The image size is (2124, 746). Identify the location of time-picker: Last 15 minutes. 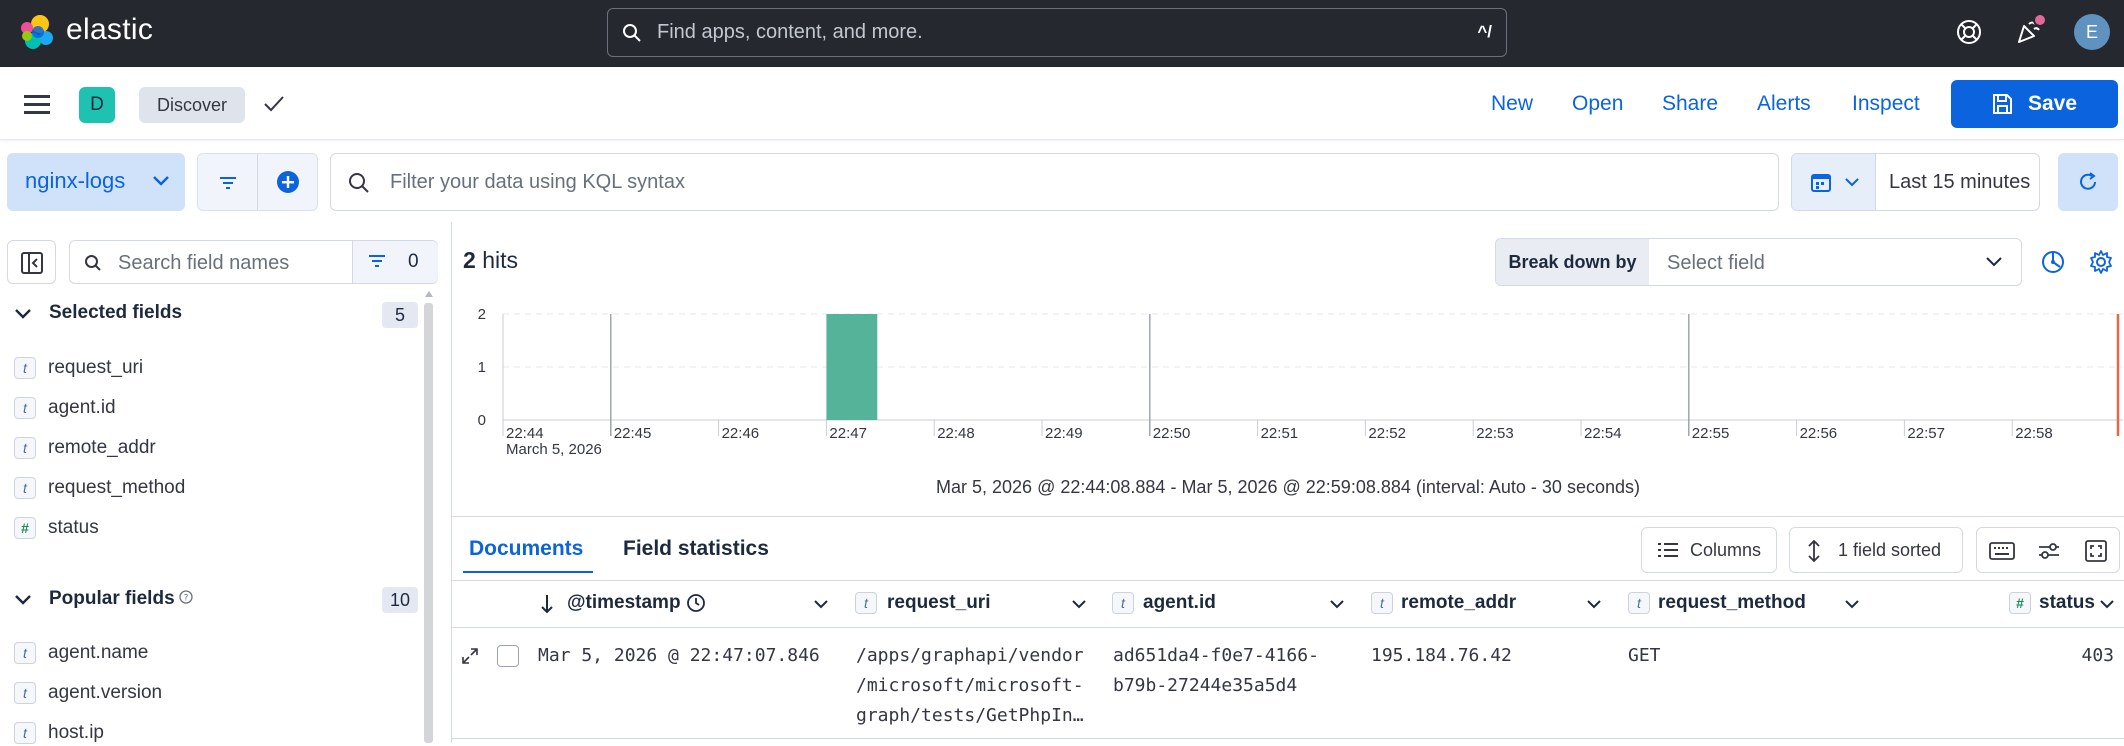
(1915, 182).